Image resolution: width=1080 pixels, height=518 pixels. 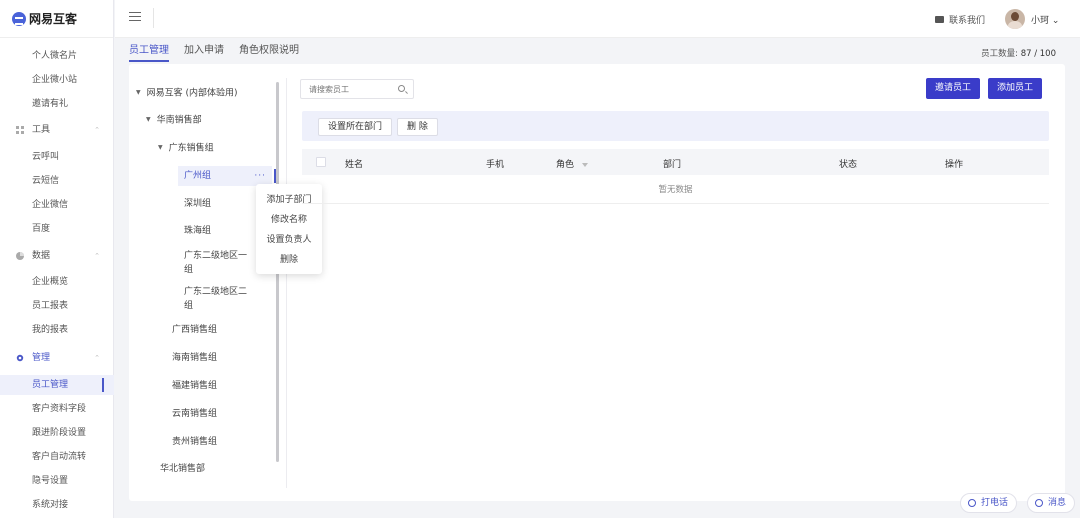 I want to click on tree-node-gd-region-1: 广东二级地区一组, so click(x=216, y=263).